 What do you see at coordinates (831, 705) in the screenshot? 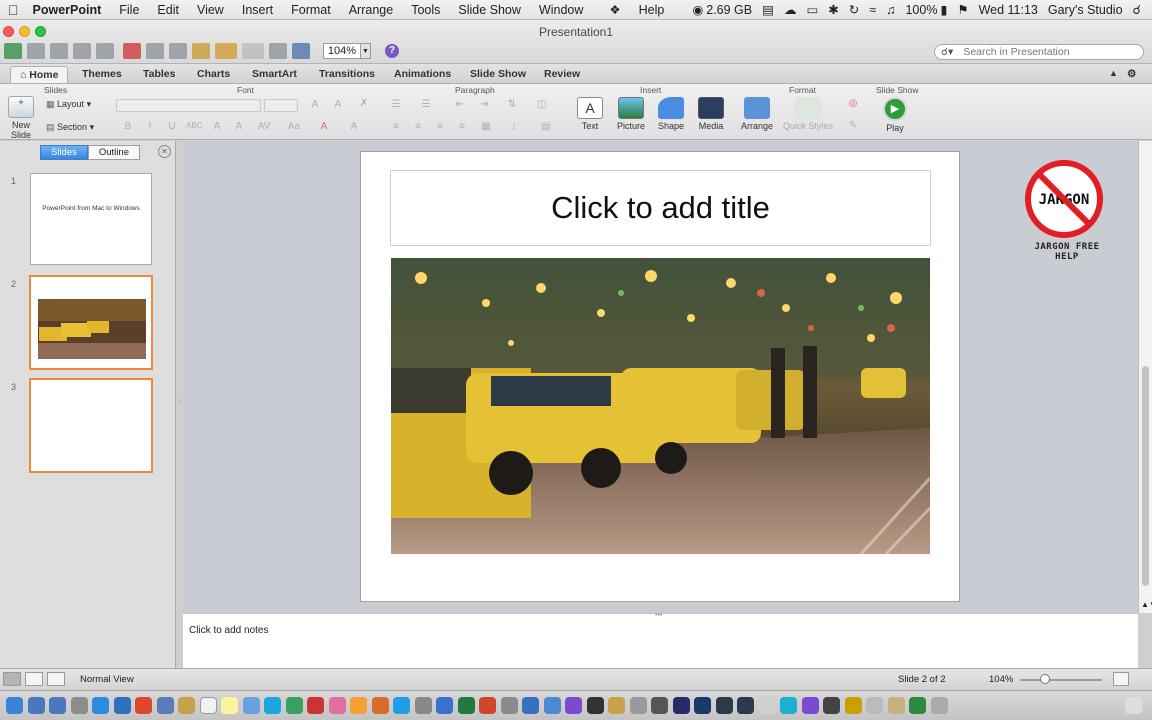
I see `display-icon` at bounding box center [831, 705].